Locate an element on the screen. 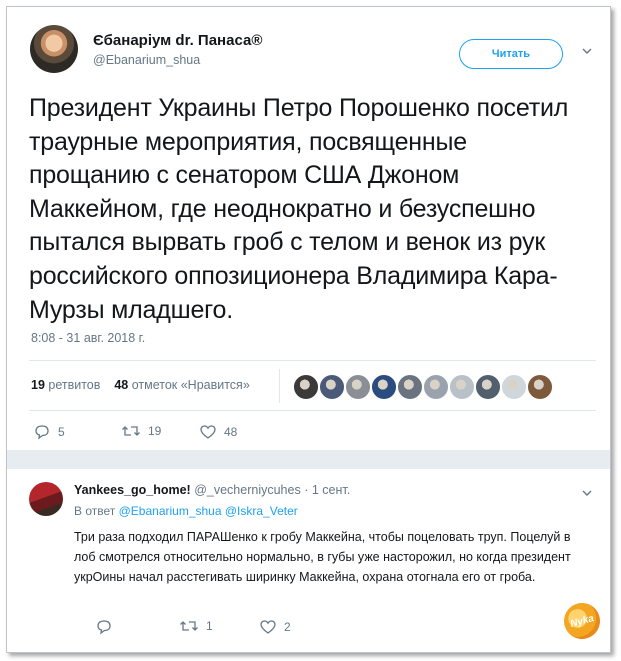  retweets-count: 19 is located at coordinates (38, 385).